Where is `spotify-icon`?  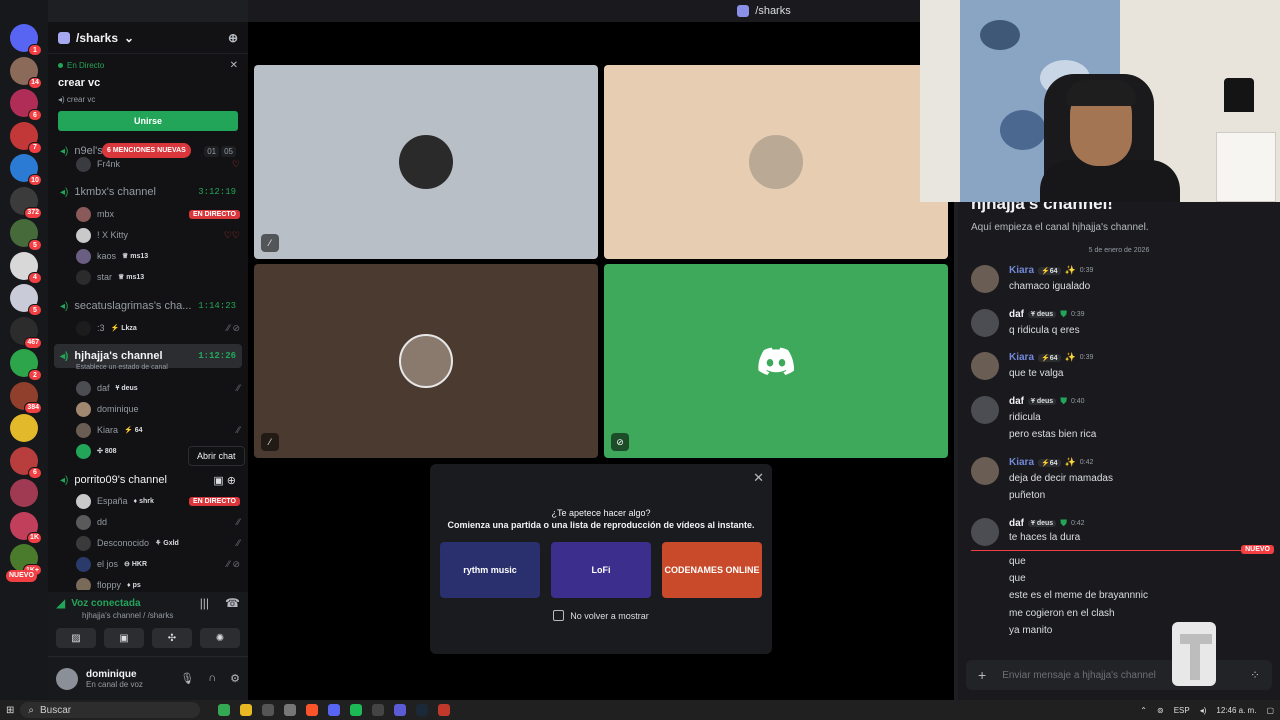
spotify-icon is located at coordinates (356, 710).